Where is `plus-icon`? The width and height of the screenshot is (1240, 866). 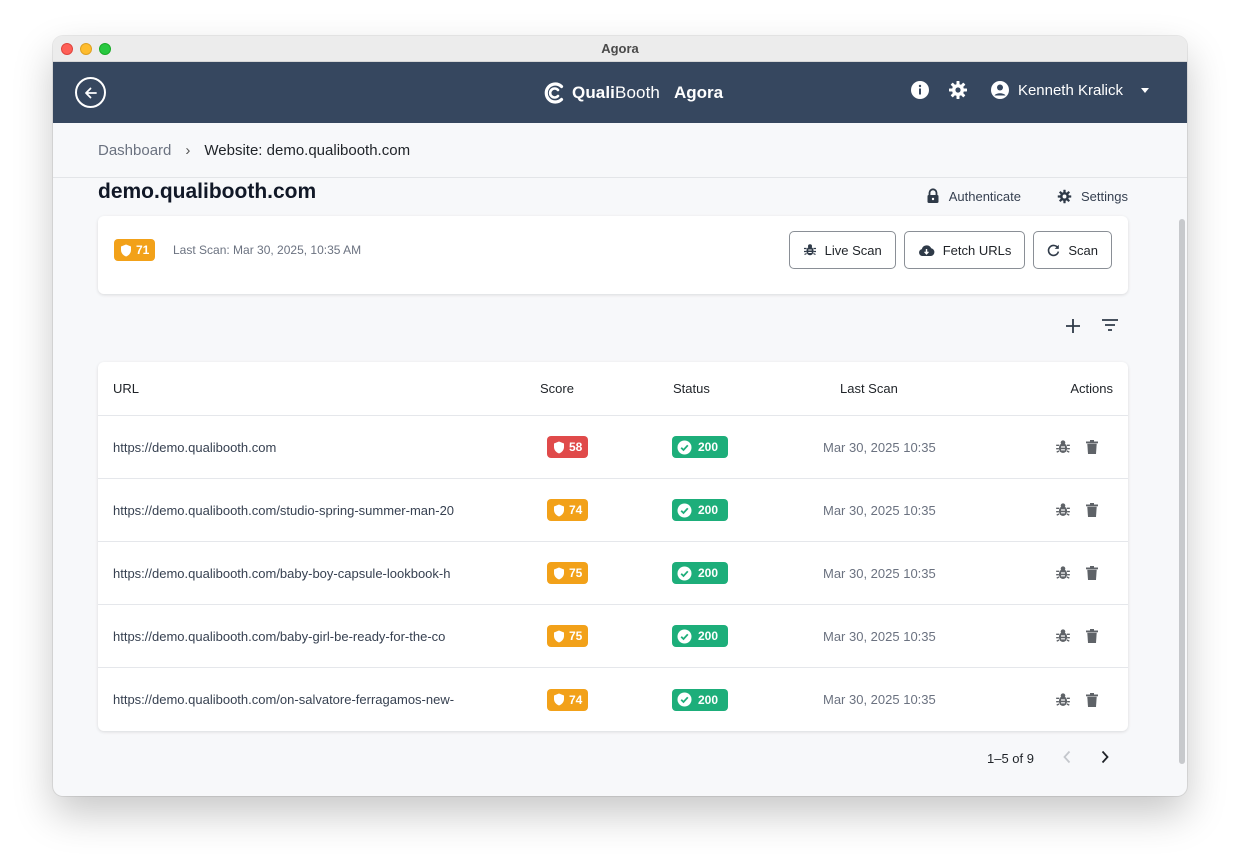
plus-icon is located at coordinates (1073, 326).